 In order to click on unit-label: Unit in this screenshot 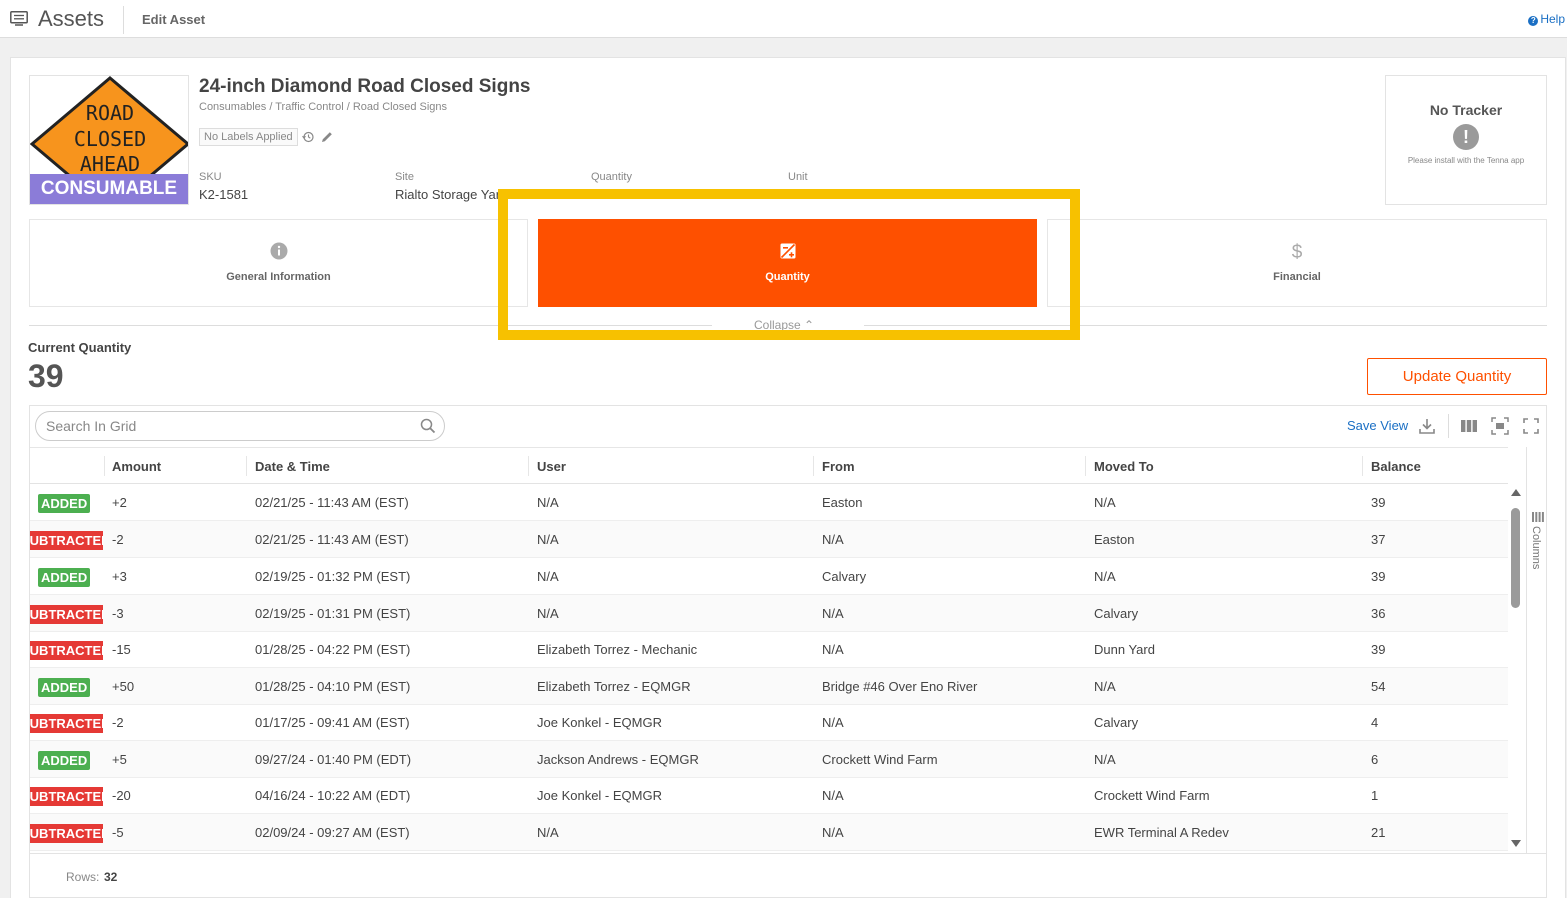, I will do `click(798, 177)`.